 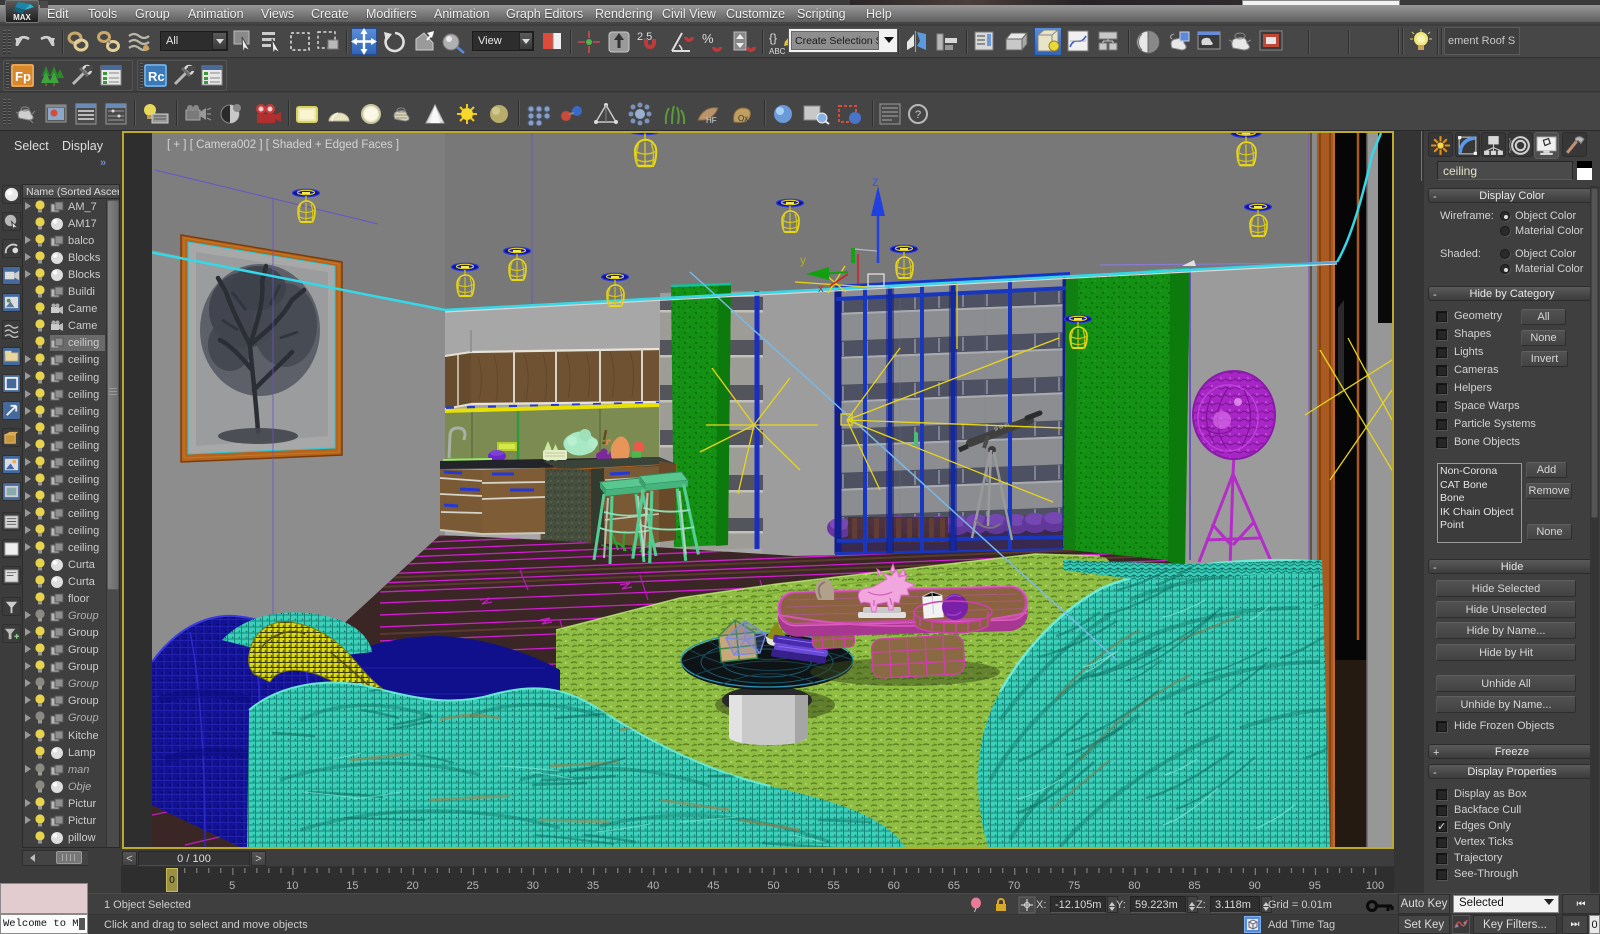 What do you see at coordinates (232, 886) in the screenshot?
I see `svg-text: 5` at bounding box center [232, 886].